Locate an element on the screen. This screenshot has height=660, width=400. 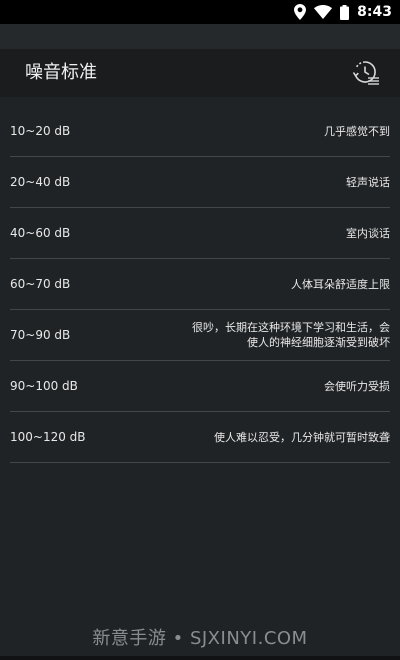
noise-range: 90~100 dB is located at coordinates (44, 386).